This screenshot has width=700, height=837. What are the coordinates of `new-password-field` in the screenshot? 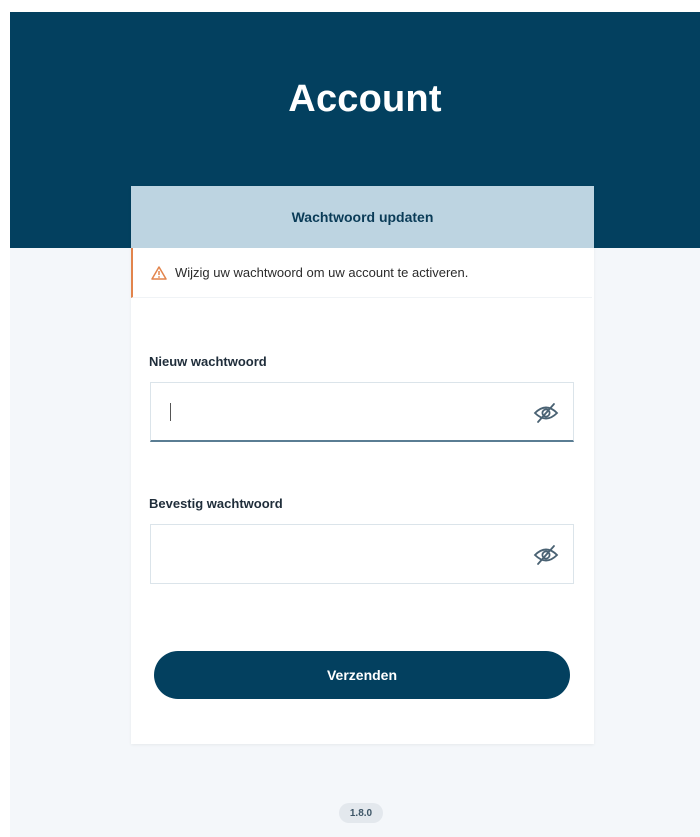 It's located at (362, 412).